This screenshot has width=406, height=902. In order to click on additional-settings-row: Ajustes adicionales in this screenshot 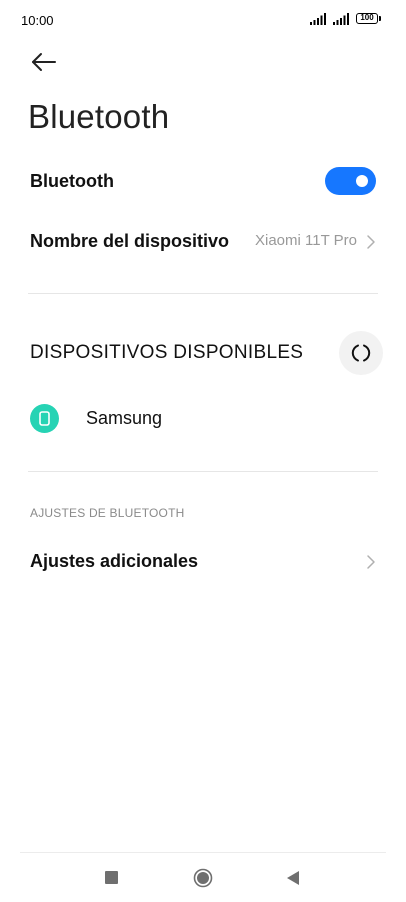, I will do `click(203, 562)`.